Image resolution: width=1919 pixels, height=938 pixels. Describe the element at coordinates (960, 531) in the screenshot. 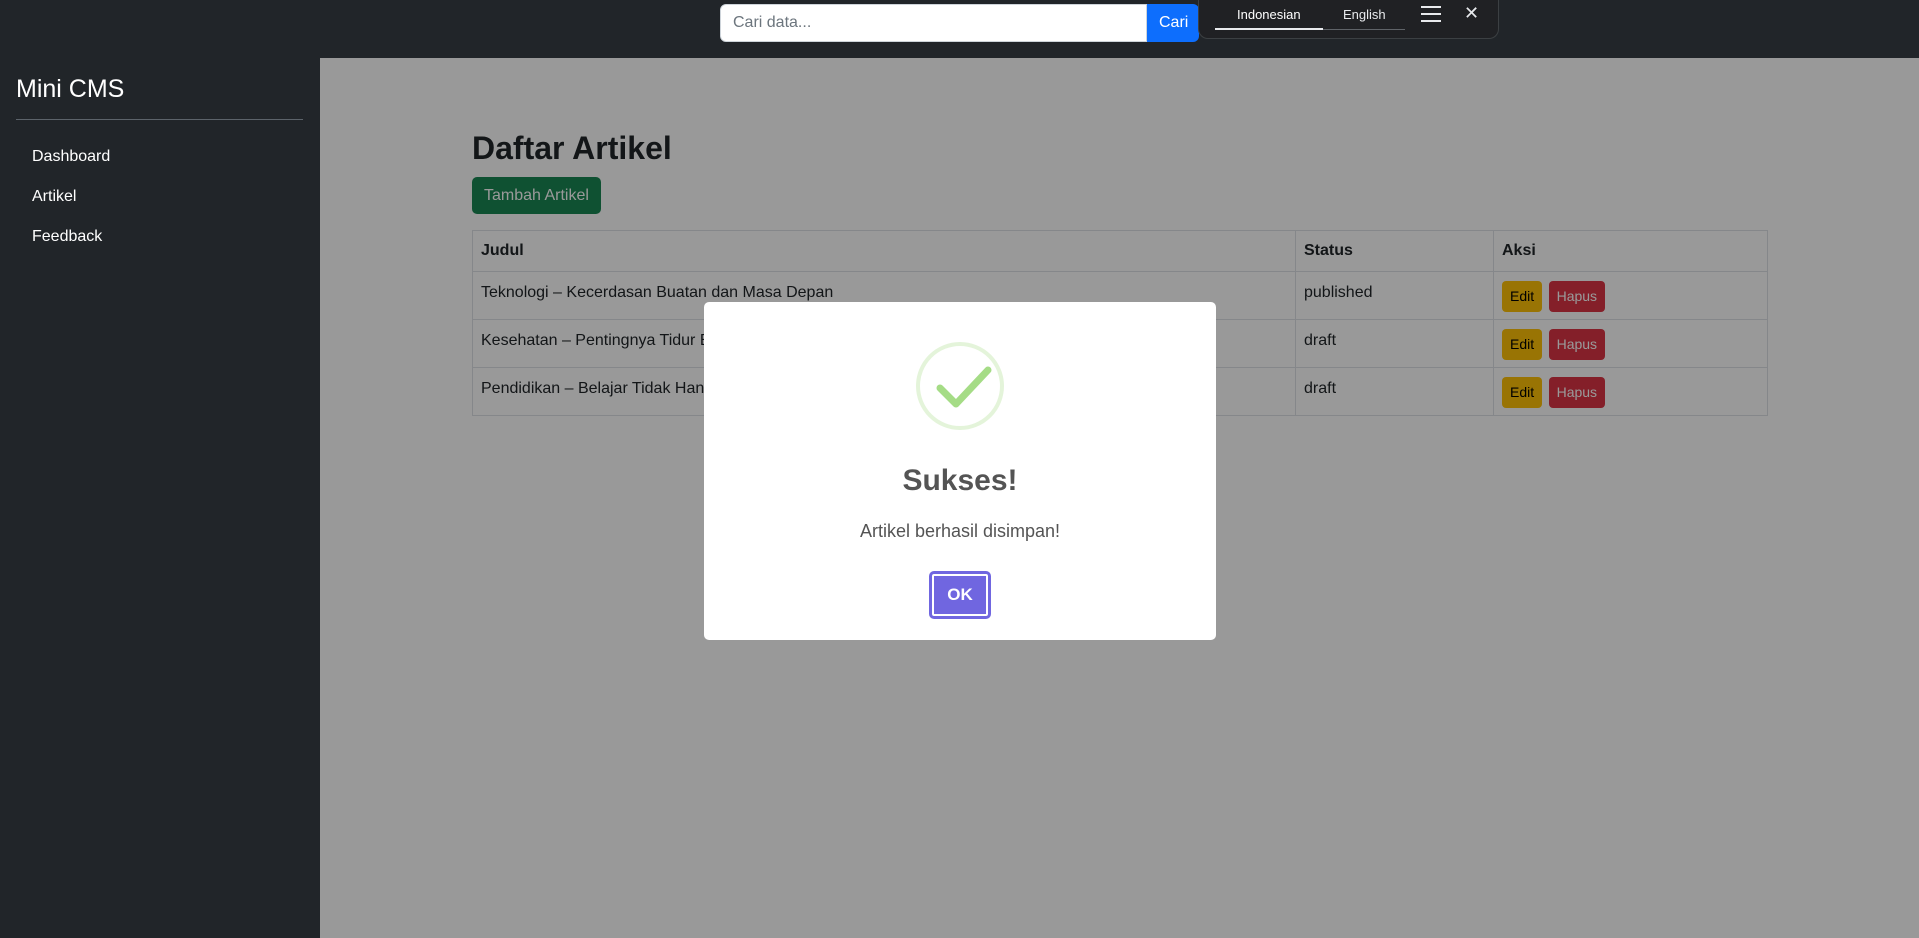

I see `dialog-message: Artikel berhasil disimpan!` at that location.